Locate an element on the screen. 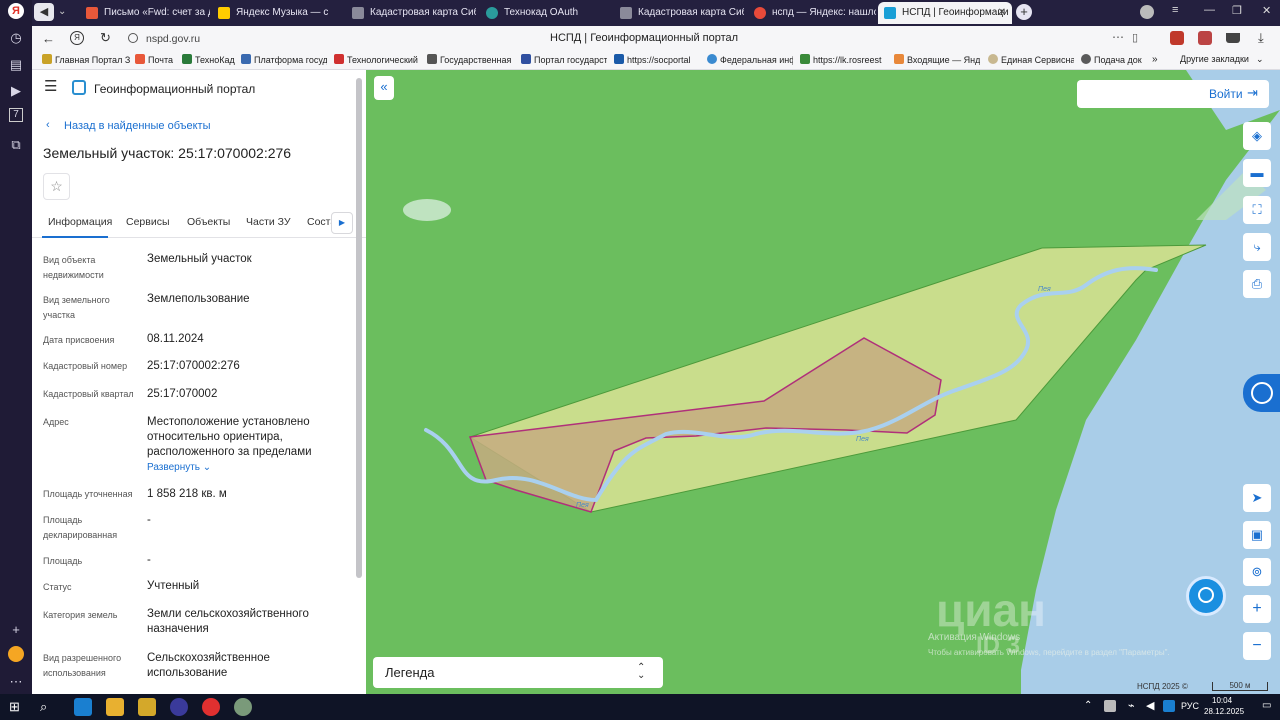 Image resolution: width=1280 pixels, height=720 pixels. legend-dropdown: Легенда ⌃ ⌄ is located at coordinates (518, 672).